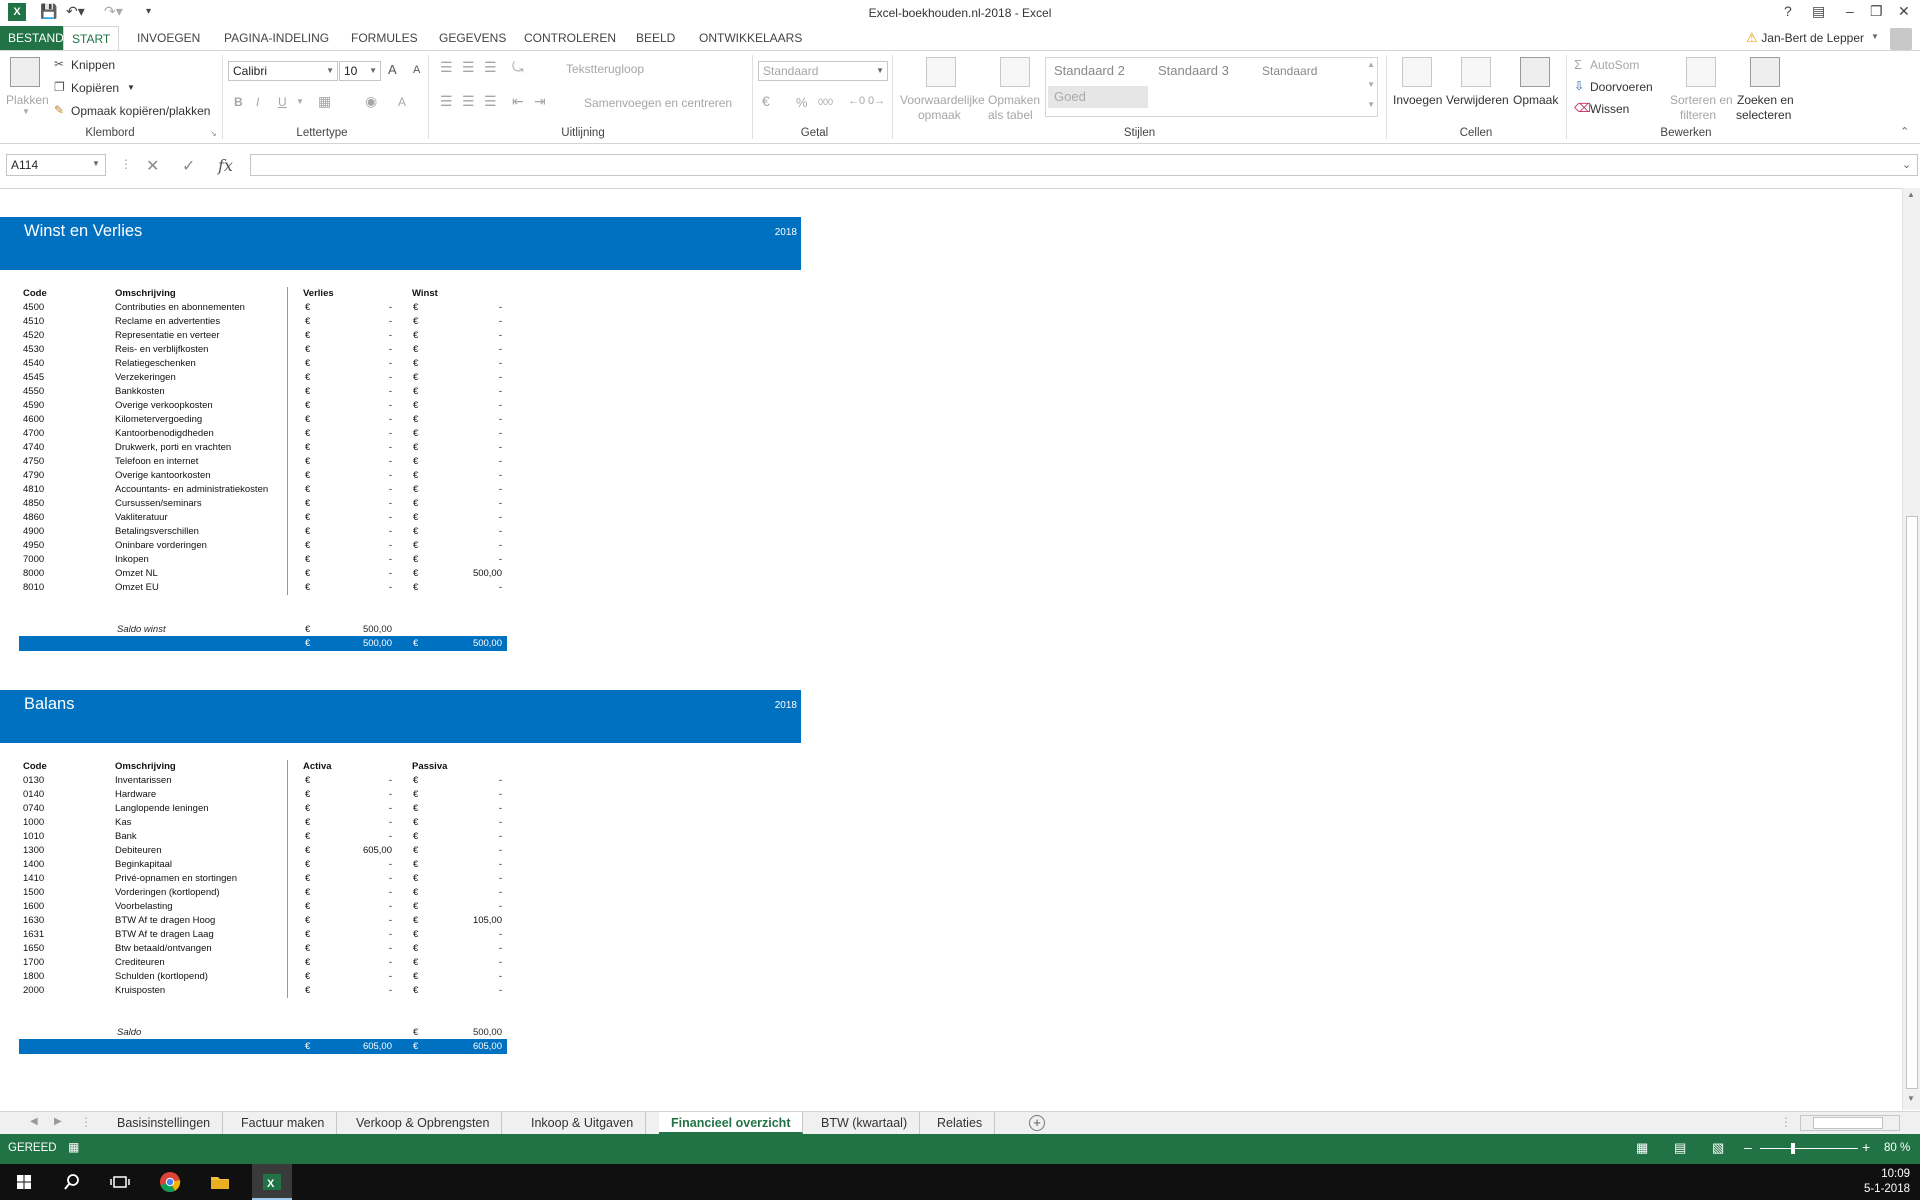 The height and width of the screenshot is (1200, 1920). I want to click on gallery-up-icon: ▲, so click(1371, 64).